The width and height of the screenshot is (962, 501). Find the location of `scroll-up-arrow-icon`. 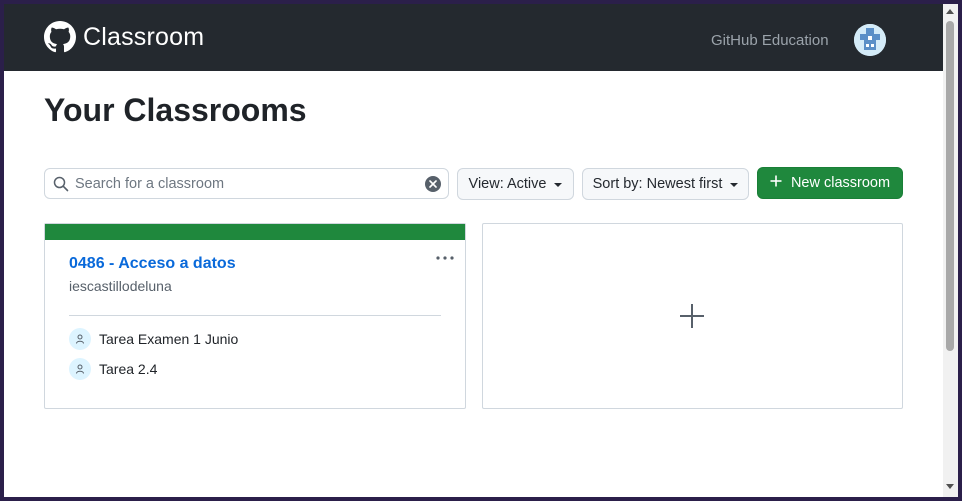

scroll-up-arrow-icon is located at coordinates (950, 11).